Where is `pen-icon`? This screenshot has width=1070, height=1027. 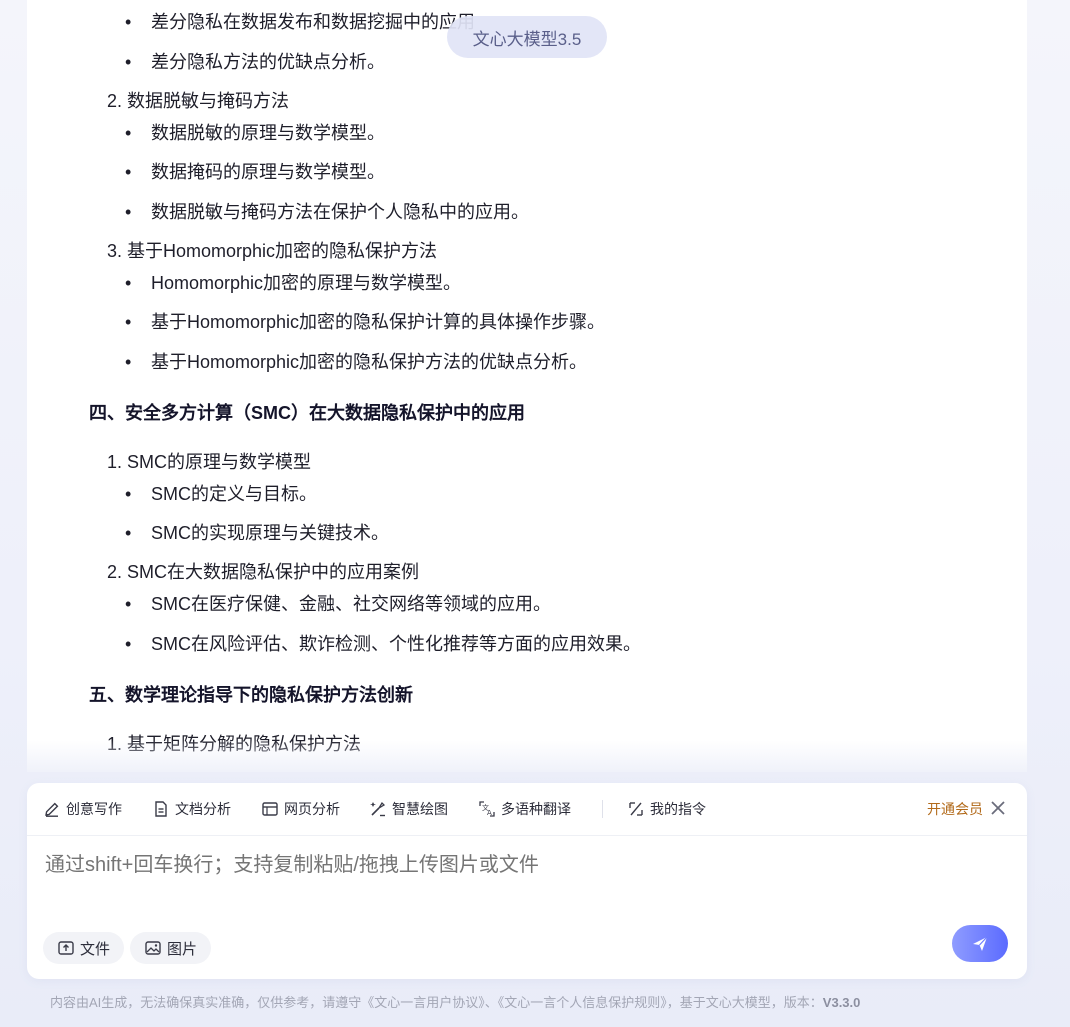
pen-icon is located at coordinates (52, 809).